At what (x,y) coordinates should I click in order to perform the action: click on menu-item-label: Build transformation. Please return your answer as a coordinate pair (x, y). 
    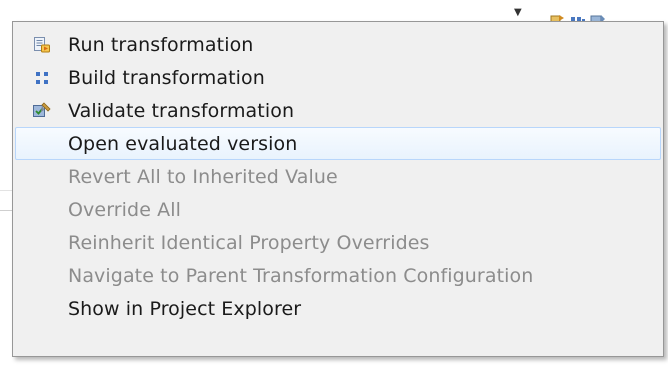
    Looking at the image, I should click on (166, 77).